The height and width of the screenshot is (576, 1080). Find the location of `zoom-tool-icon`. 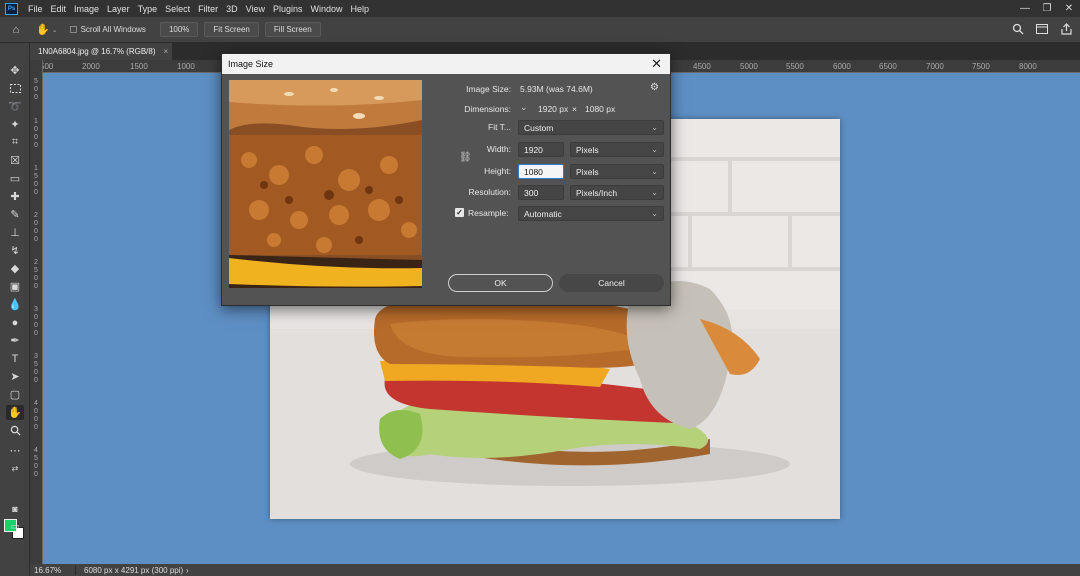

zoom-tool-icon is located at coordinates (15, 430).